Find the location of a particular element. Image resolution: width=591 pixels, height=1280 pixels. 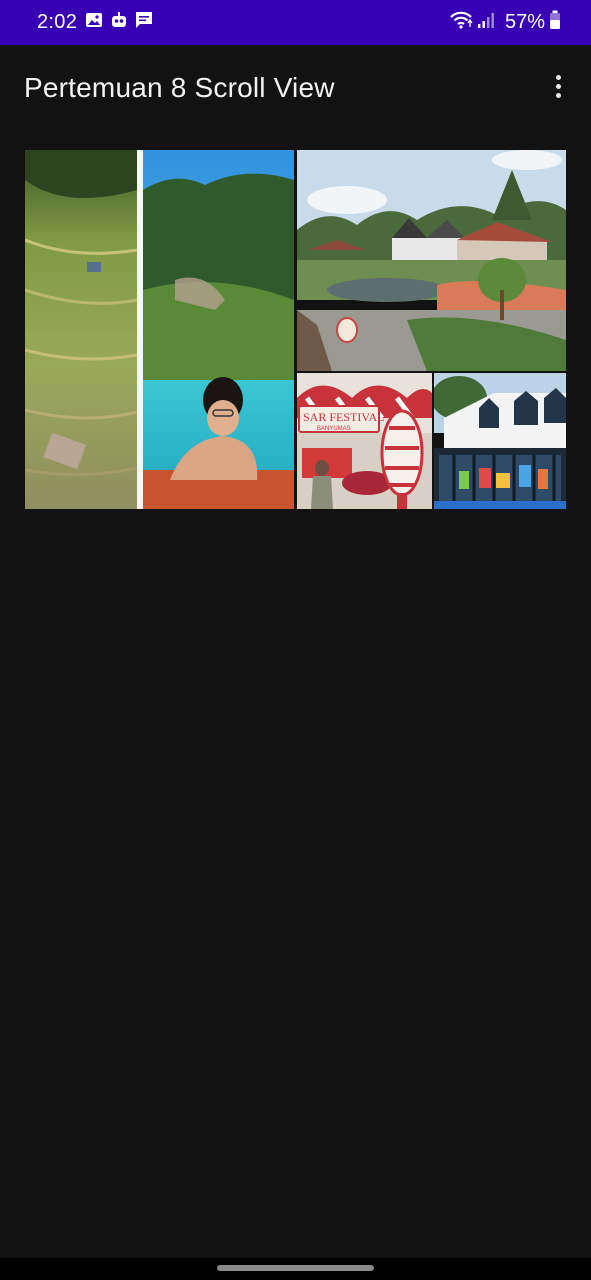

robot-icon is located at coordinates (119, 22).